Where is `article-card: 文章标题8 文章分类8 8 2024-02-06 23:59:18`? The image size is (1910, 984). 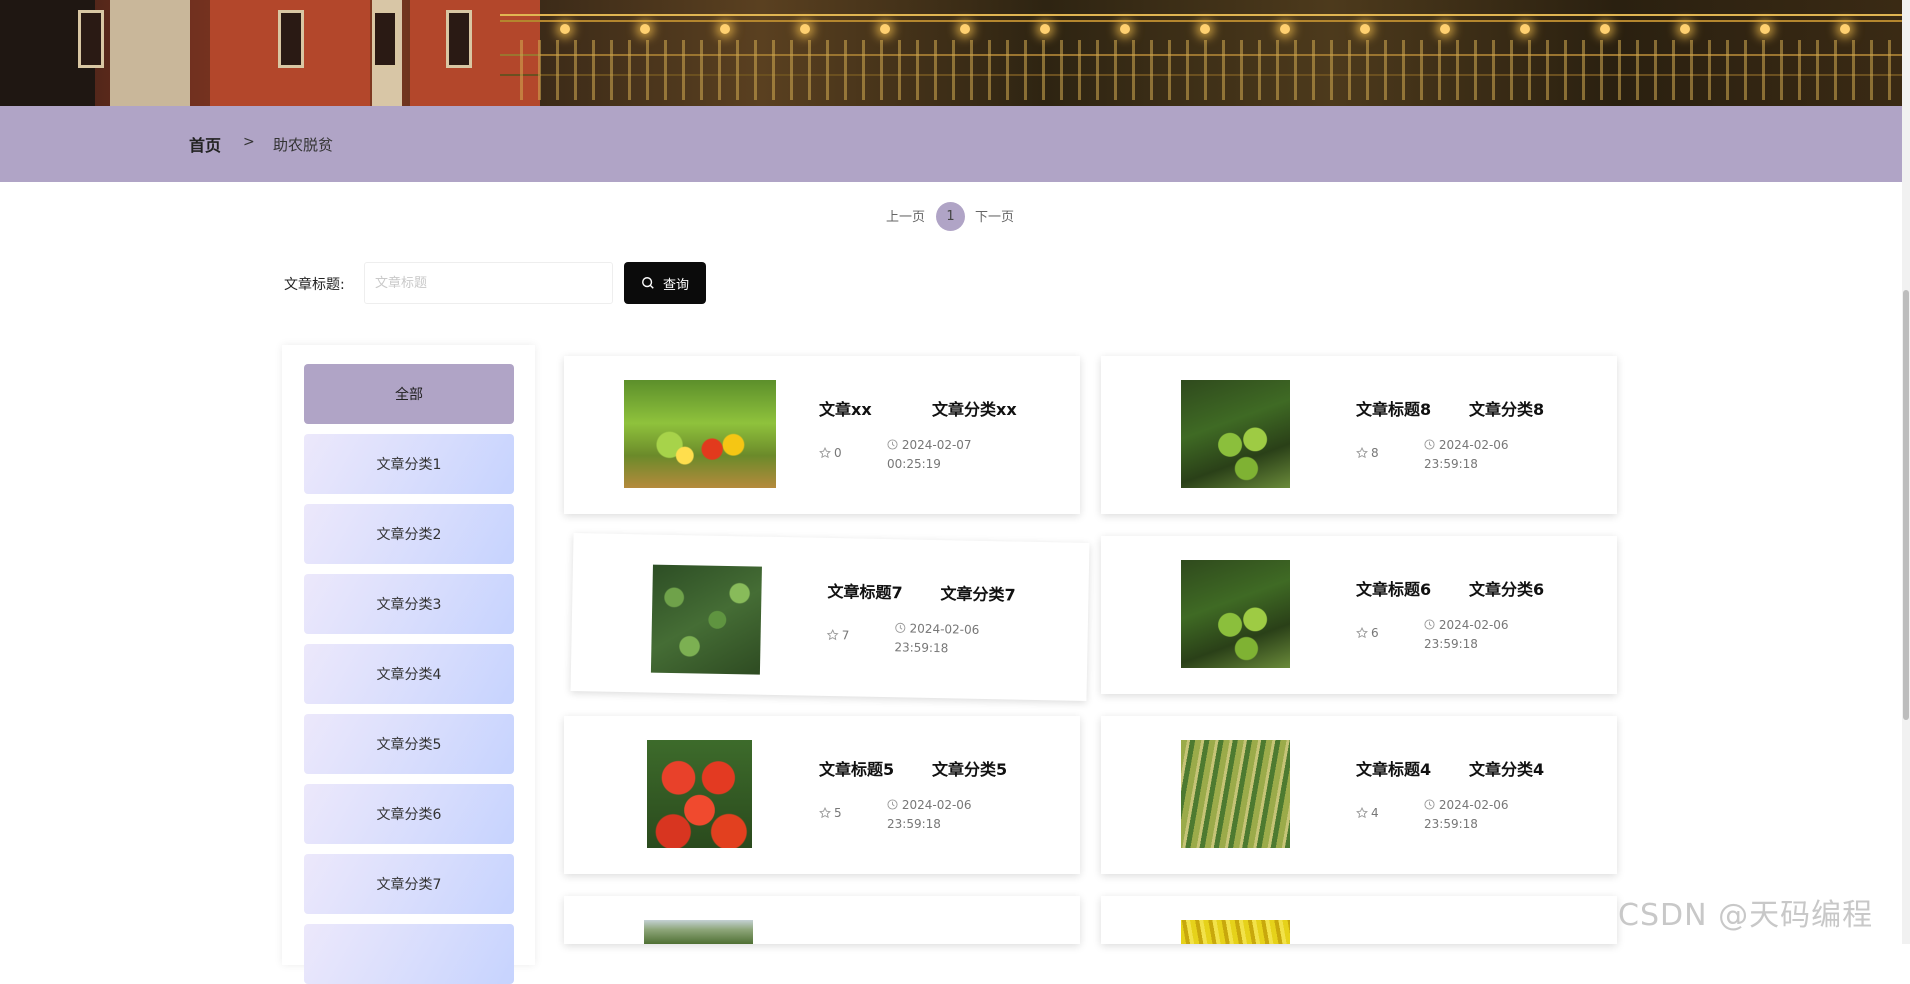 article-card: 文章标题8 文章分类8 8 2024-02-06 23:59:18 is located at coordinates (1359, 435).